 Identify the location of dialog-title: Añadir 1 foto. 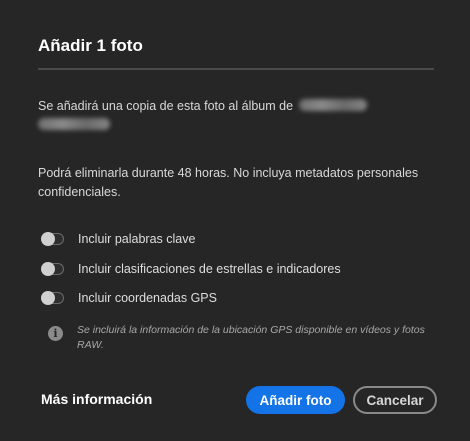
(90, 45).